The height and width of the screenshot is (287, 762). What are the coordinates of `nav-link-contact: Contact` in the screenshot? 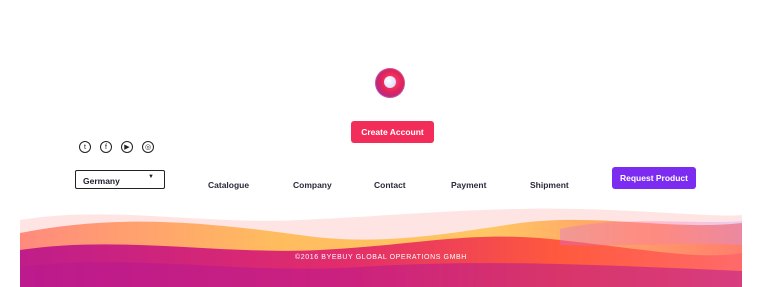 It's located at (390, 185).